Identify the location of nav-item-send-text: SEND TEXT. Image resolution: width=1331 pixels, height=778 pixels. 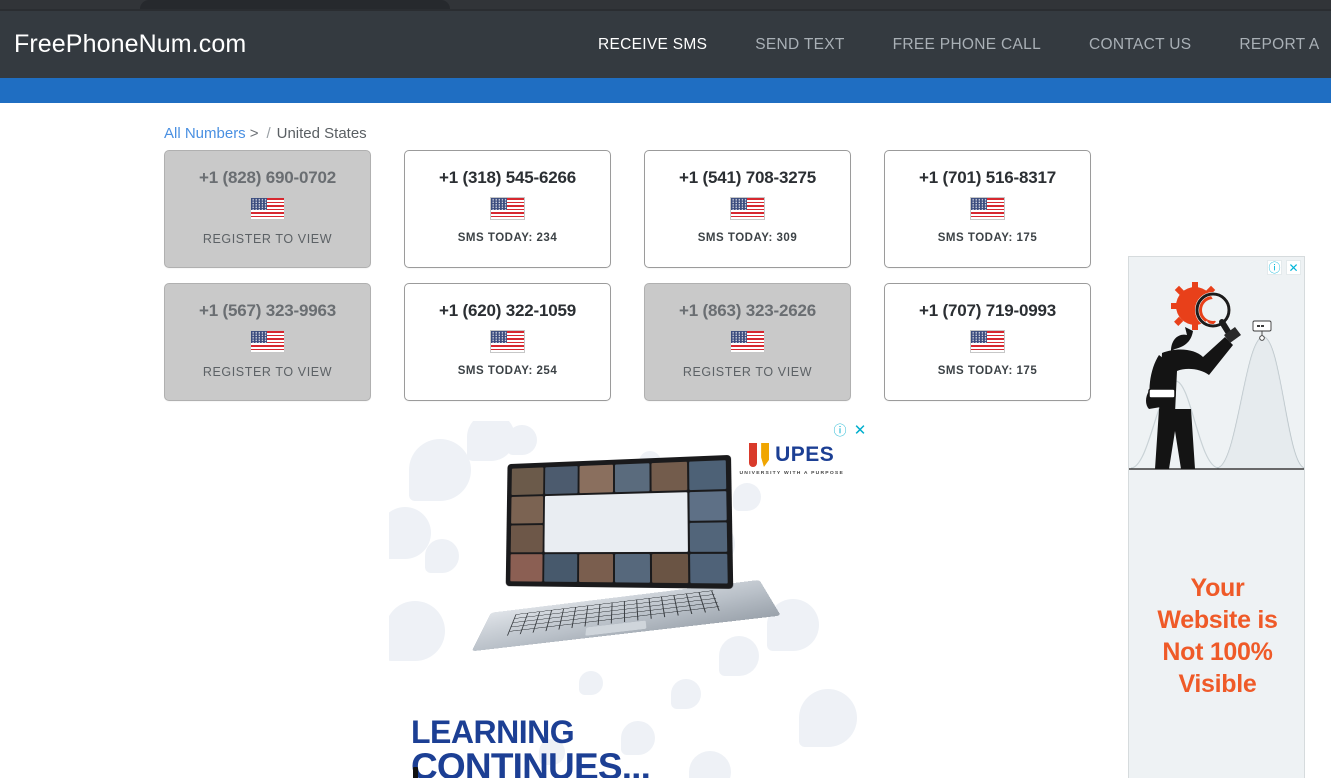
(811, 45).